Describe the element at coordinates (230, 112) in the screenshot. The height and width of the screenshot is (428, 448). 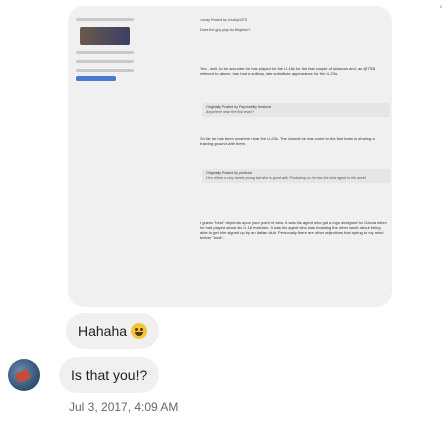
I see `quote-text: Anywhere near the first team?` at that location.